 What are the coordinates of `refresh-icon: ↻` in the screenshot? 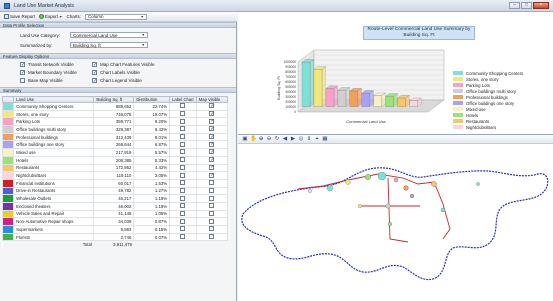 It's located at (277, 139).